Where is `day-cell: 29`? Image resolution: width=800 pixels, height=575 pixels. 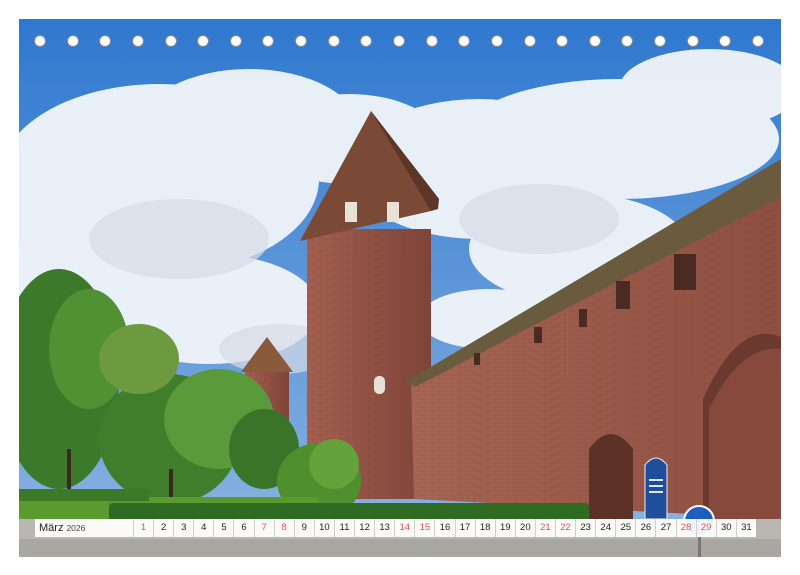
day-cell: 29 is located at coordinates (705, 528).